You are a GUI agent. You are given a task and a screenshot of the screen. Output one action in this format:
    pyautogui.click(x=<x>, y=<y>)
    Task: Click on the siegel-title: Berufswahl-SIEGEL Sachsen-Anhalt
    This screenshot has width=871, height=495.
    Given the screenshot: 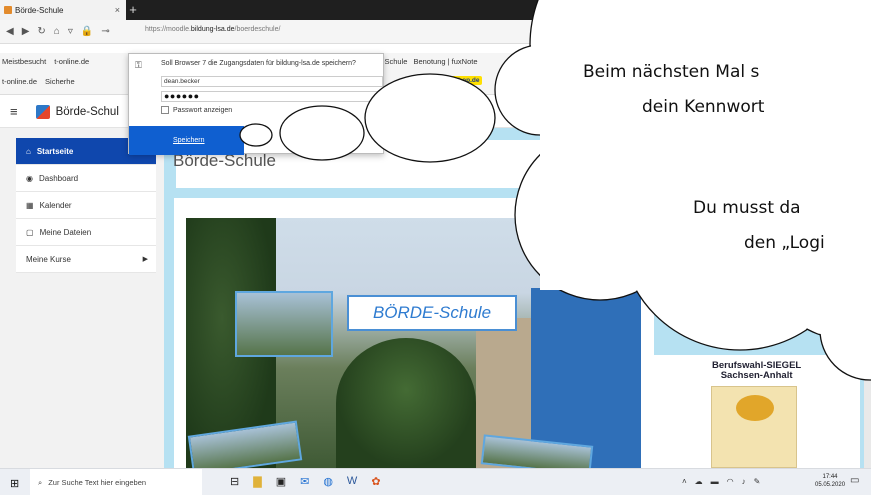 What is the action you would take?
    pyautogui.click(x=756, y=371)
    